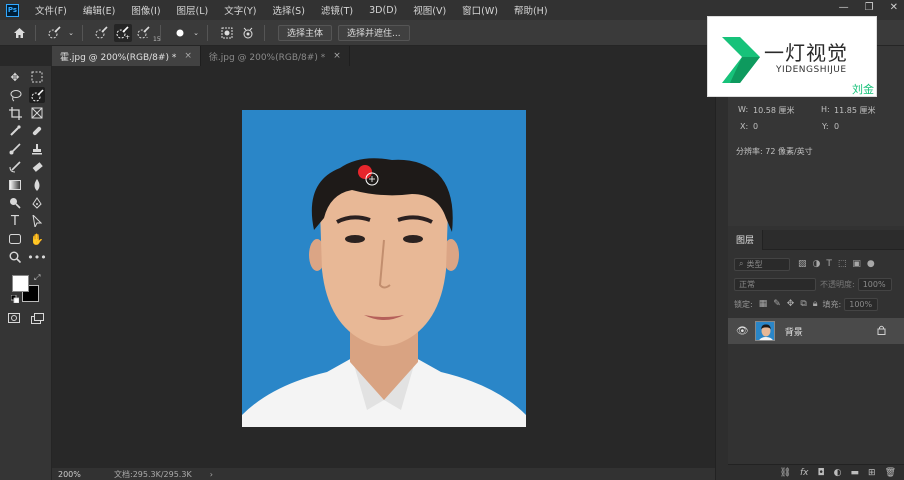 The width and height of the screenshot is (904, 480). I want to click on close-button: ✕, so click(894, 7).